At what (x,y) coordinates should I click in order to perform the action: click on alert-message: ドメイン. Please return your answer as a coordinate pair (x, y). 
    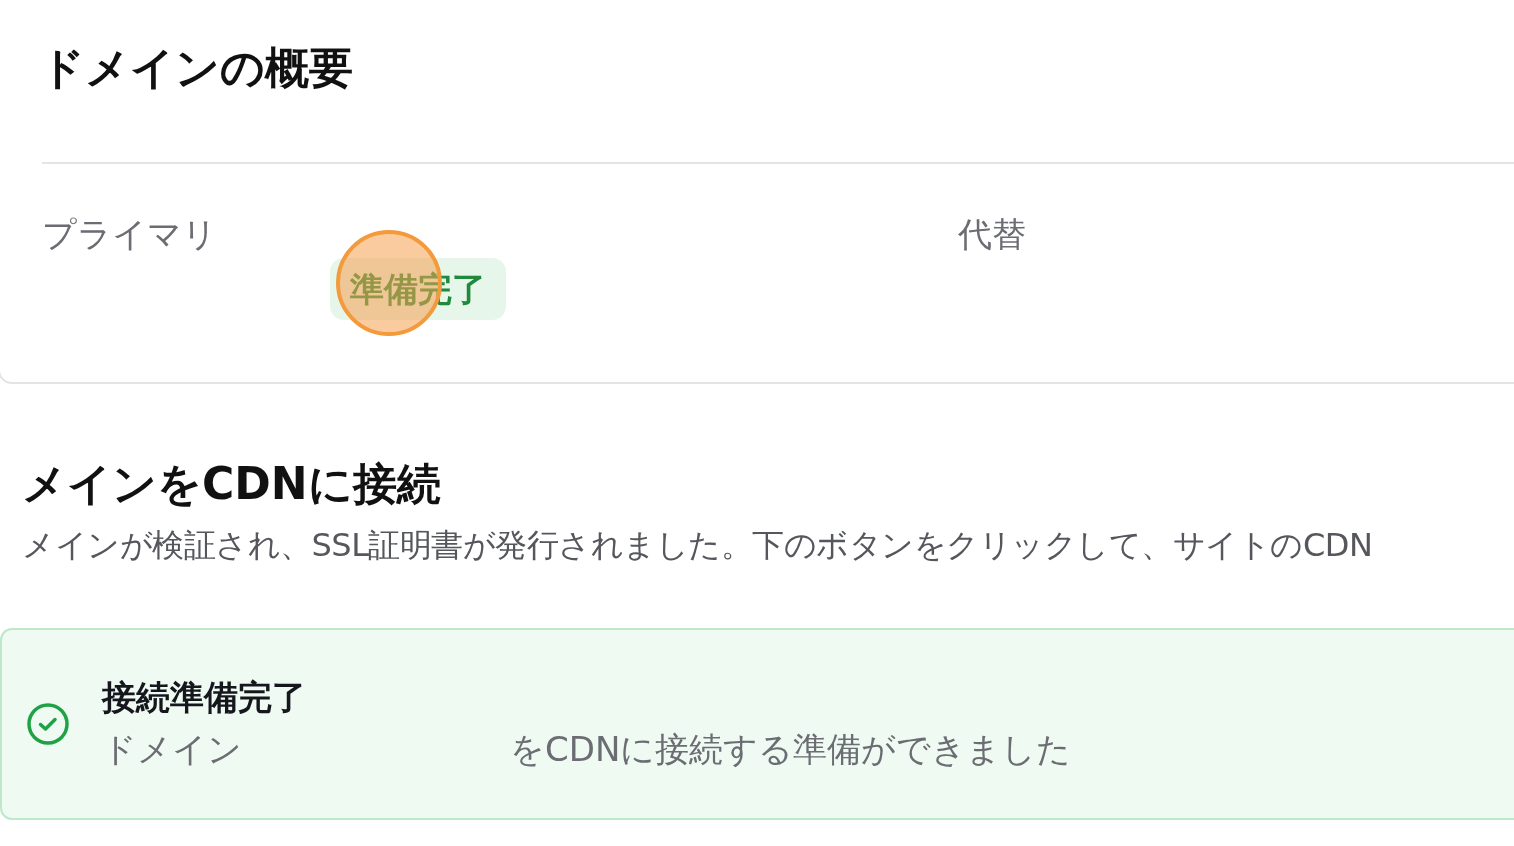
    Looking at the image, I should click on (172, 749).